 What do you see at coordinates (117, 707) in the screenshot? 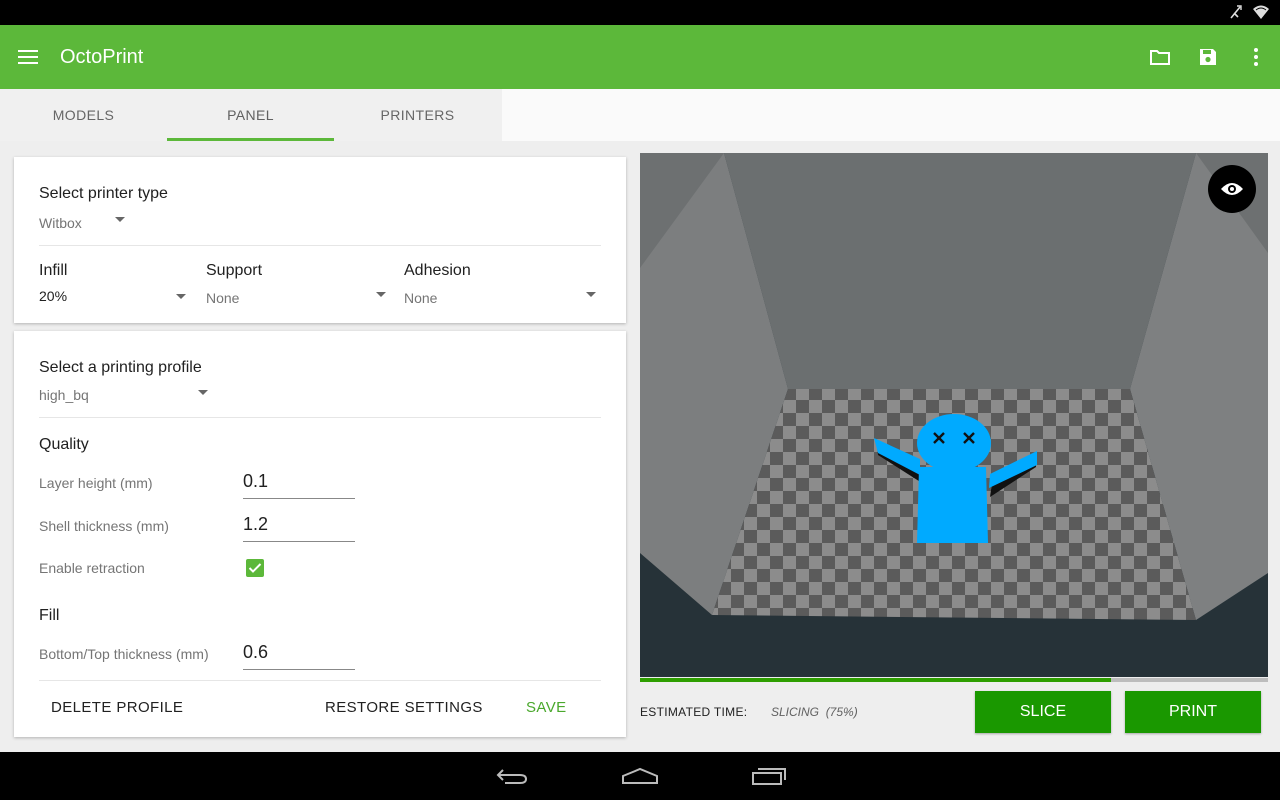
I see `delete-profile-button: DELETE PROFILE` at bounding box center [117, 707].